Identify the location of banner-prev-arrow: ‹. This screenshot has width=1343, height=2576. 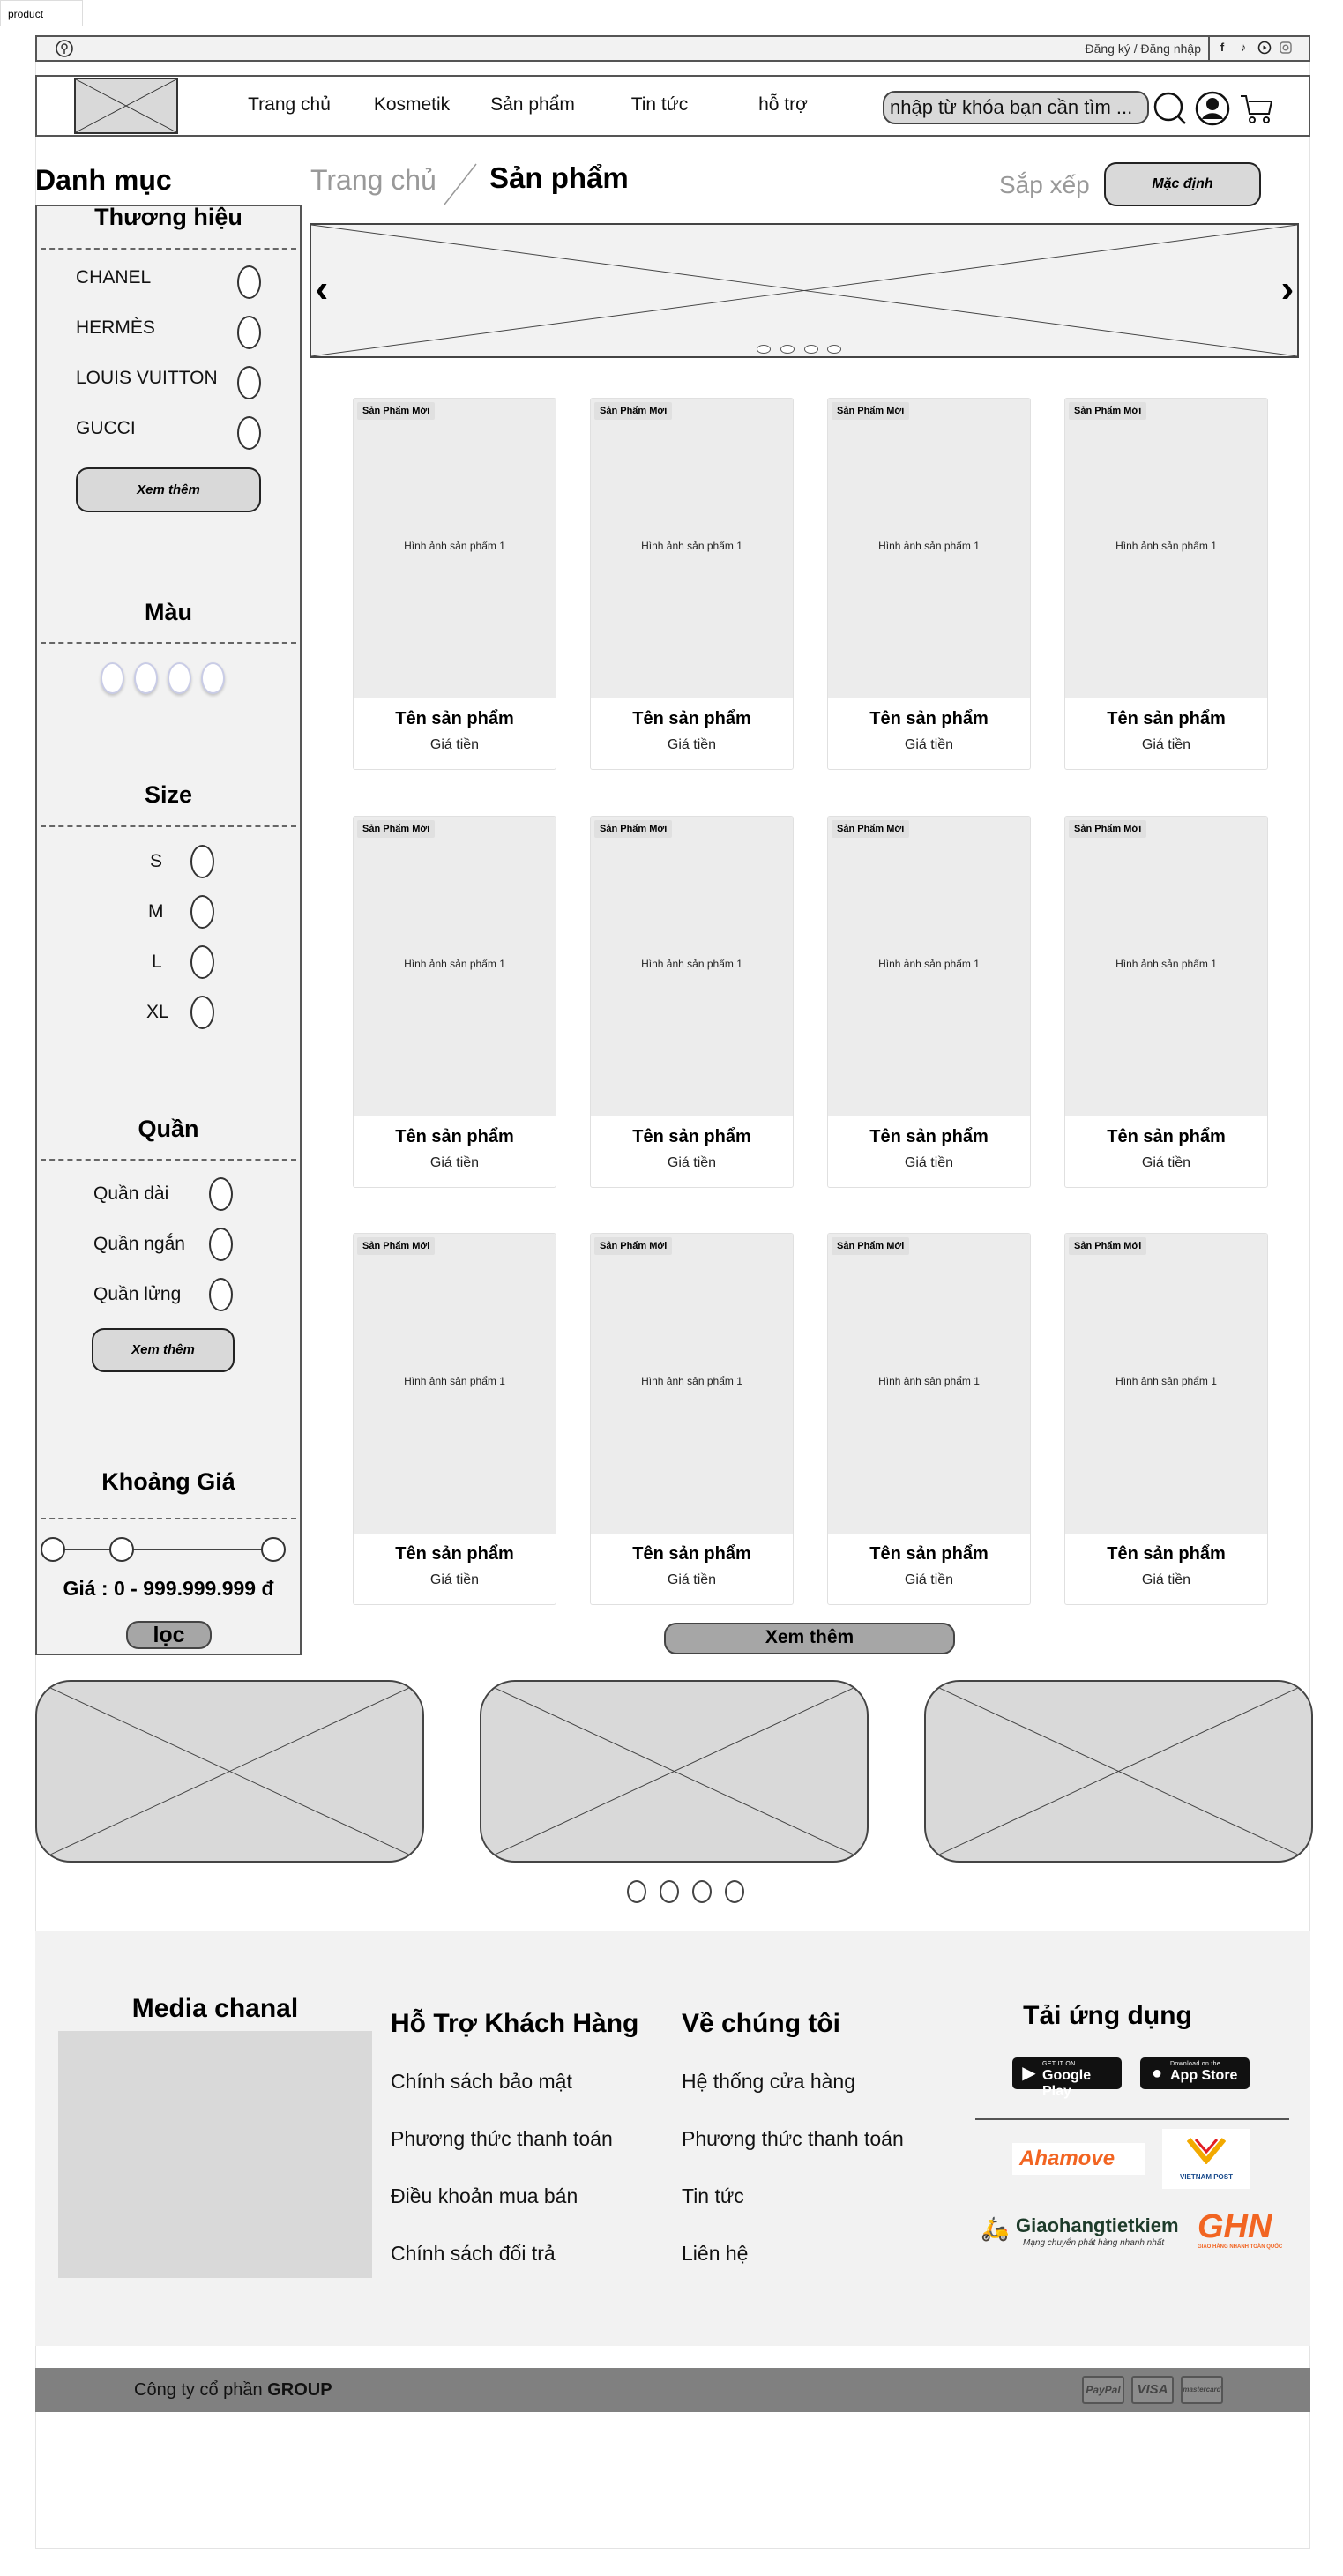
(322, 289).